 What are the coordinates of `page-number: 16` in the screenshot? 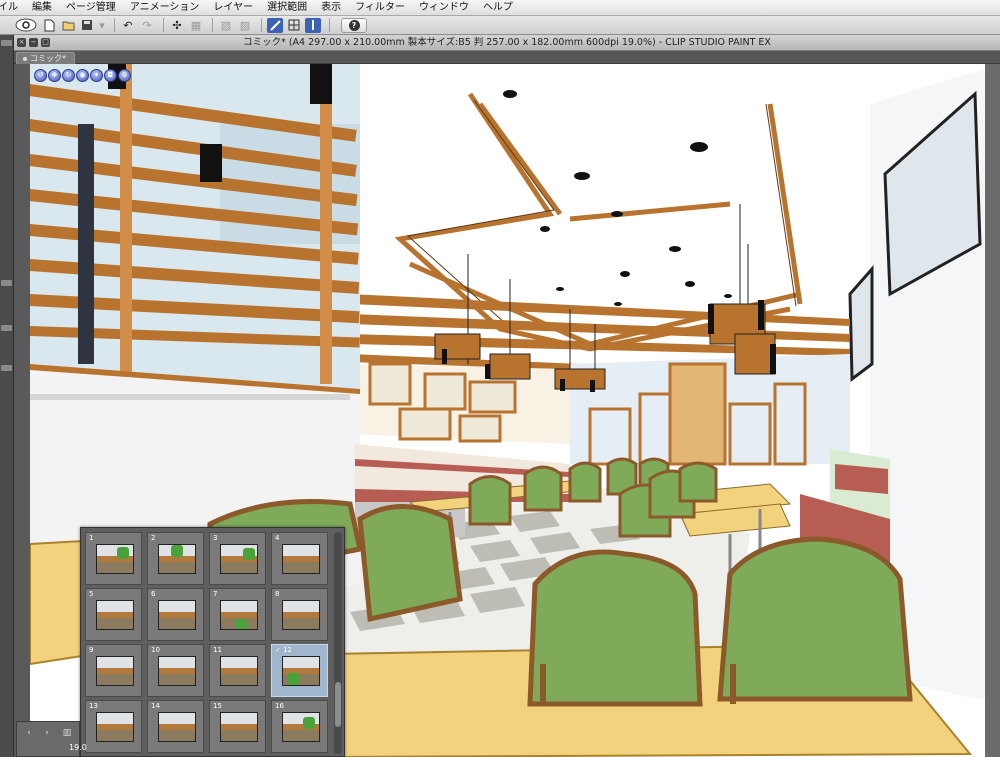 It's located at (279, 706).